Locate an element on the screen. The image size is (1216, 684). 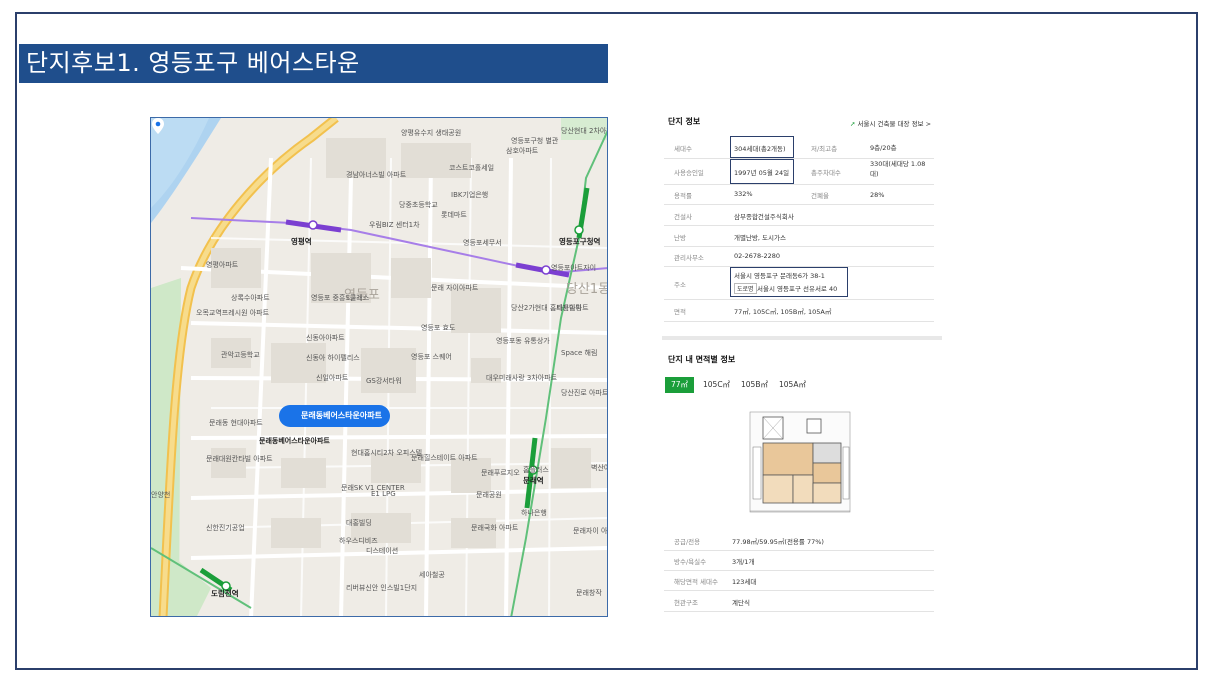
slide-title: 단지후보1. 영등포구 베어스타운 is located at coordinates (313, 63).